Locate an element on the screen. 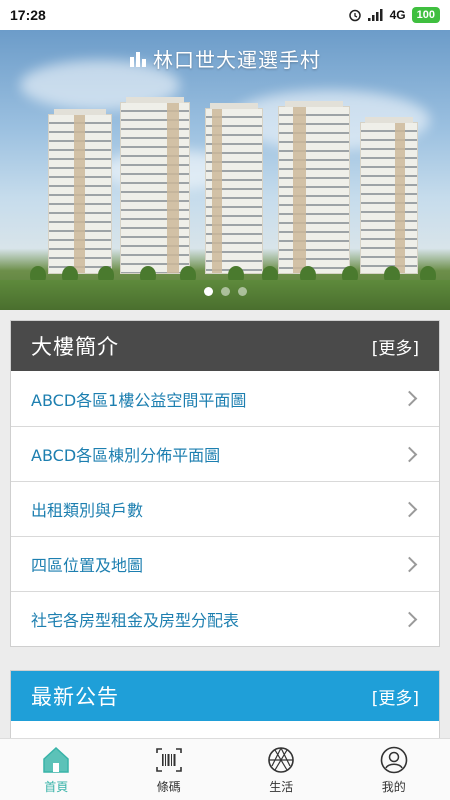  nav-barcode-label: 條碼 is located at coordinates (168, 786).